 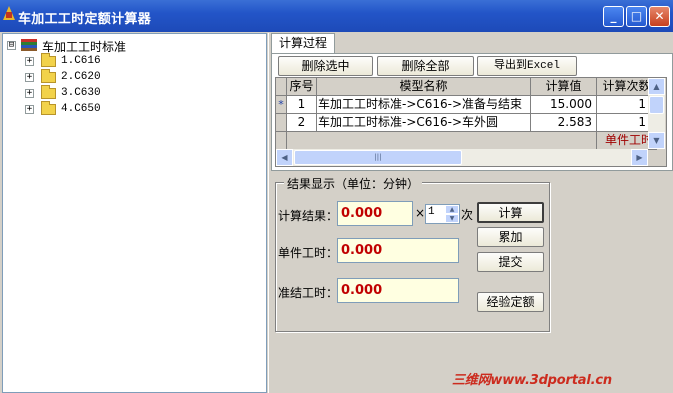 What do you see at coordinates (81, 61) in the screenshot?
I see `tree-item-label: 1.C616` at bounding box center [81, 61].